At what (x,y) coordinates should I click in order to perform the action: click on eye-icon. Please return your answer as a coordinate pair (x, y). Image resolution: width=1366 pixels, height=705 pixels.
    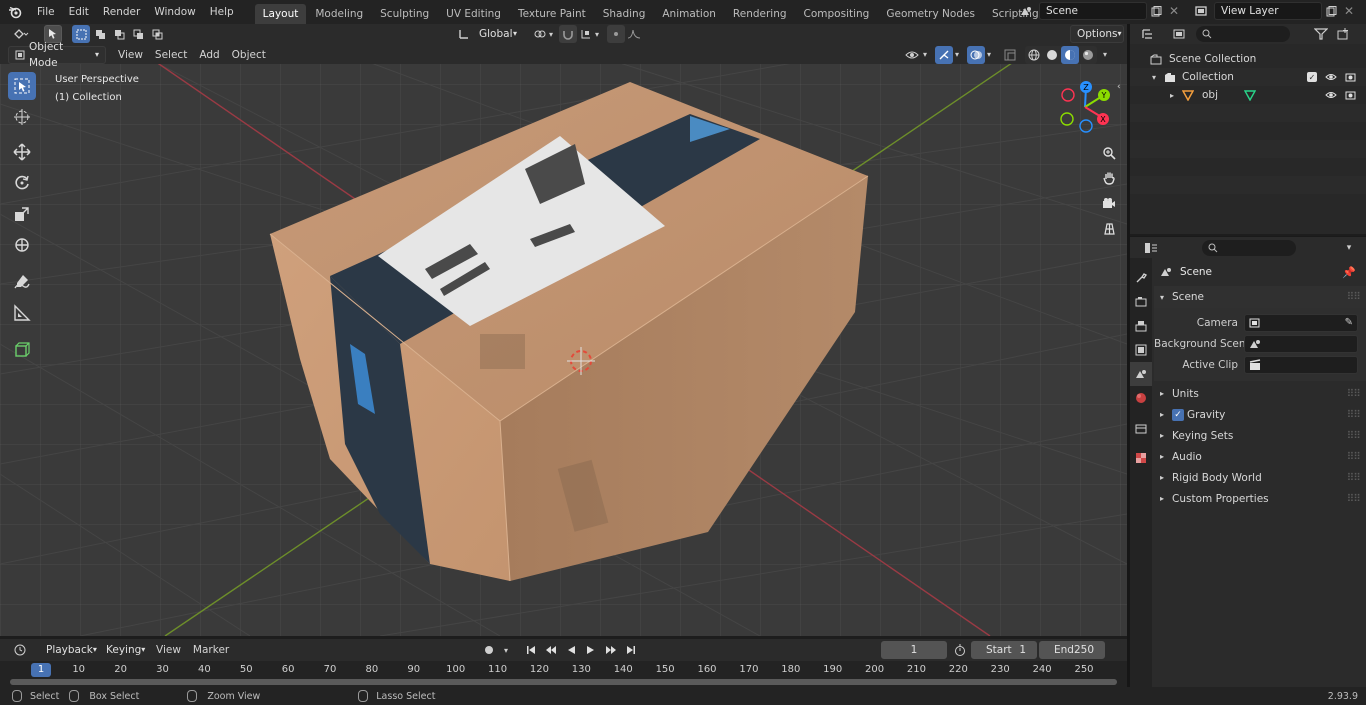
    Looking at the image, I should click on (1331, 77).